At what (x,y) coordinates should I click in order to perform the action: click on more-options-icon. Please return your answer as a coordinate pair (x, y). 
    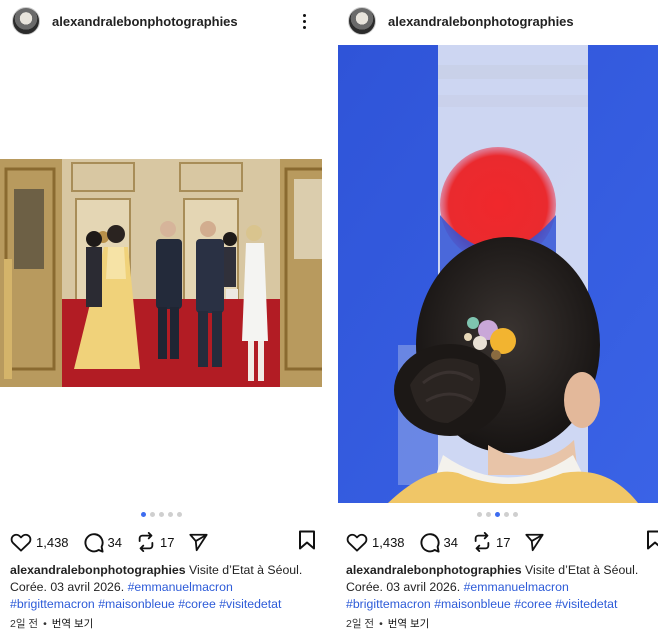
    Looking at the image, I should click on (304, 21).